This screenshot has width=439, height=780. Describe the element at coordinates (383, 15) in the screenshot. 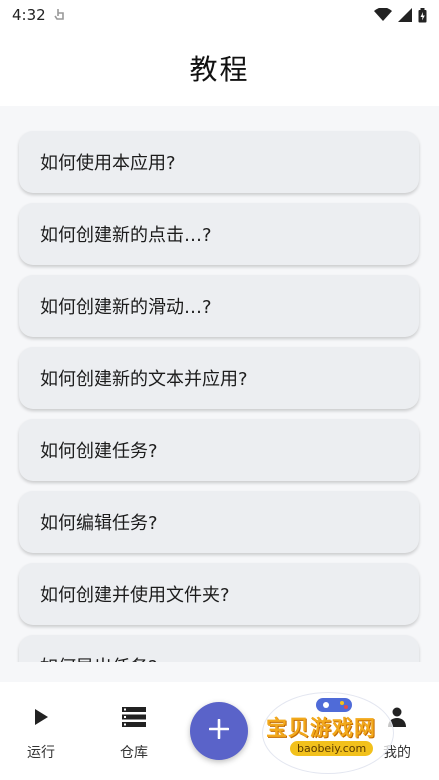

I see `wifi-icon` at that location.